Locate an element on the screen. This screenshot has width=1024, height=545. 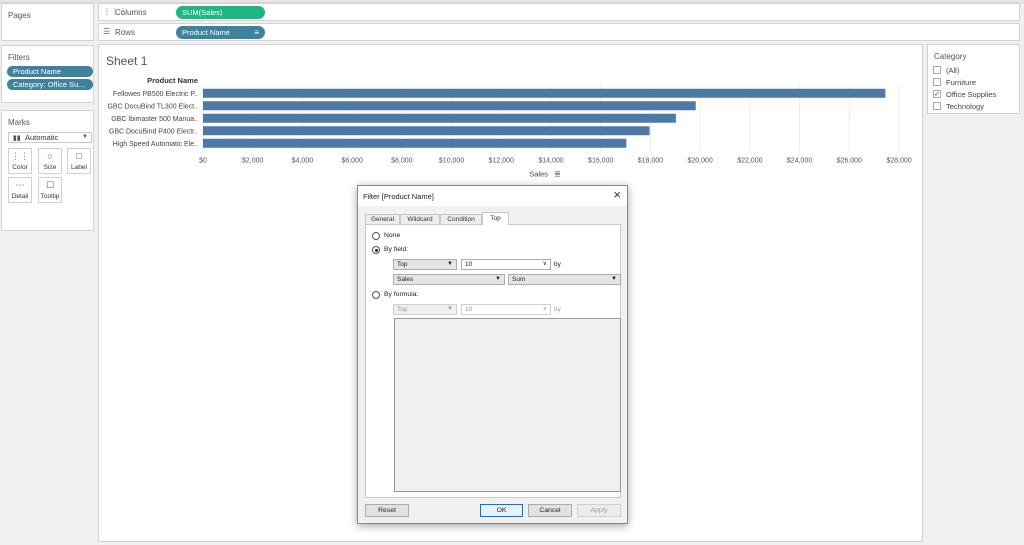
by-field-radio-label: By field: is located at coordinates (396, 249).